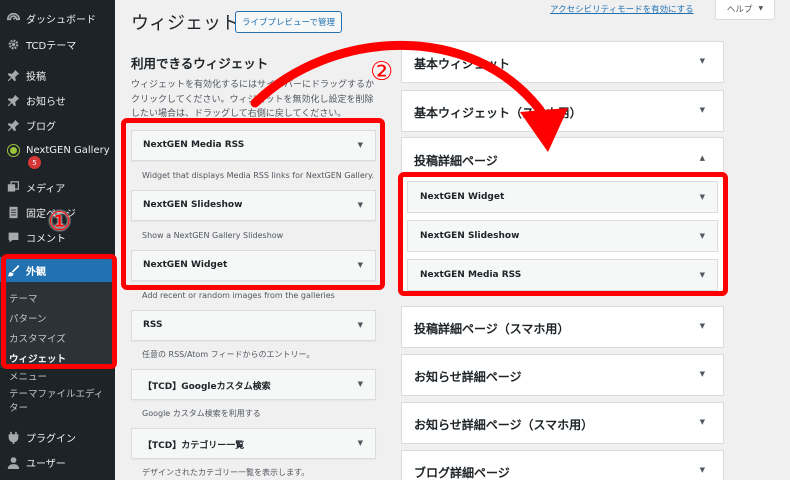  What do you see at coordinates (153, 325) in the screenshot?
I see `widget-title: RSS` at bounding box center [153, 325].